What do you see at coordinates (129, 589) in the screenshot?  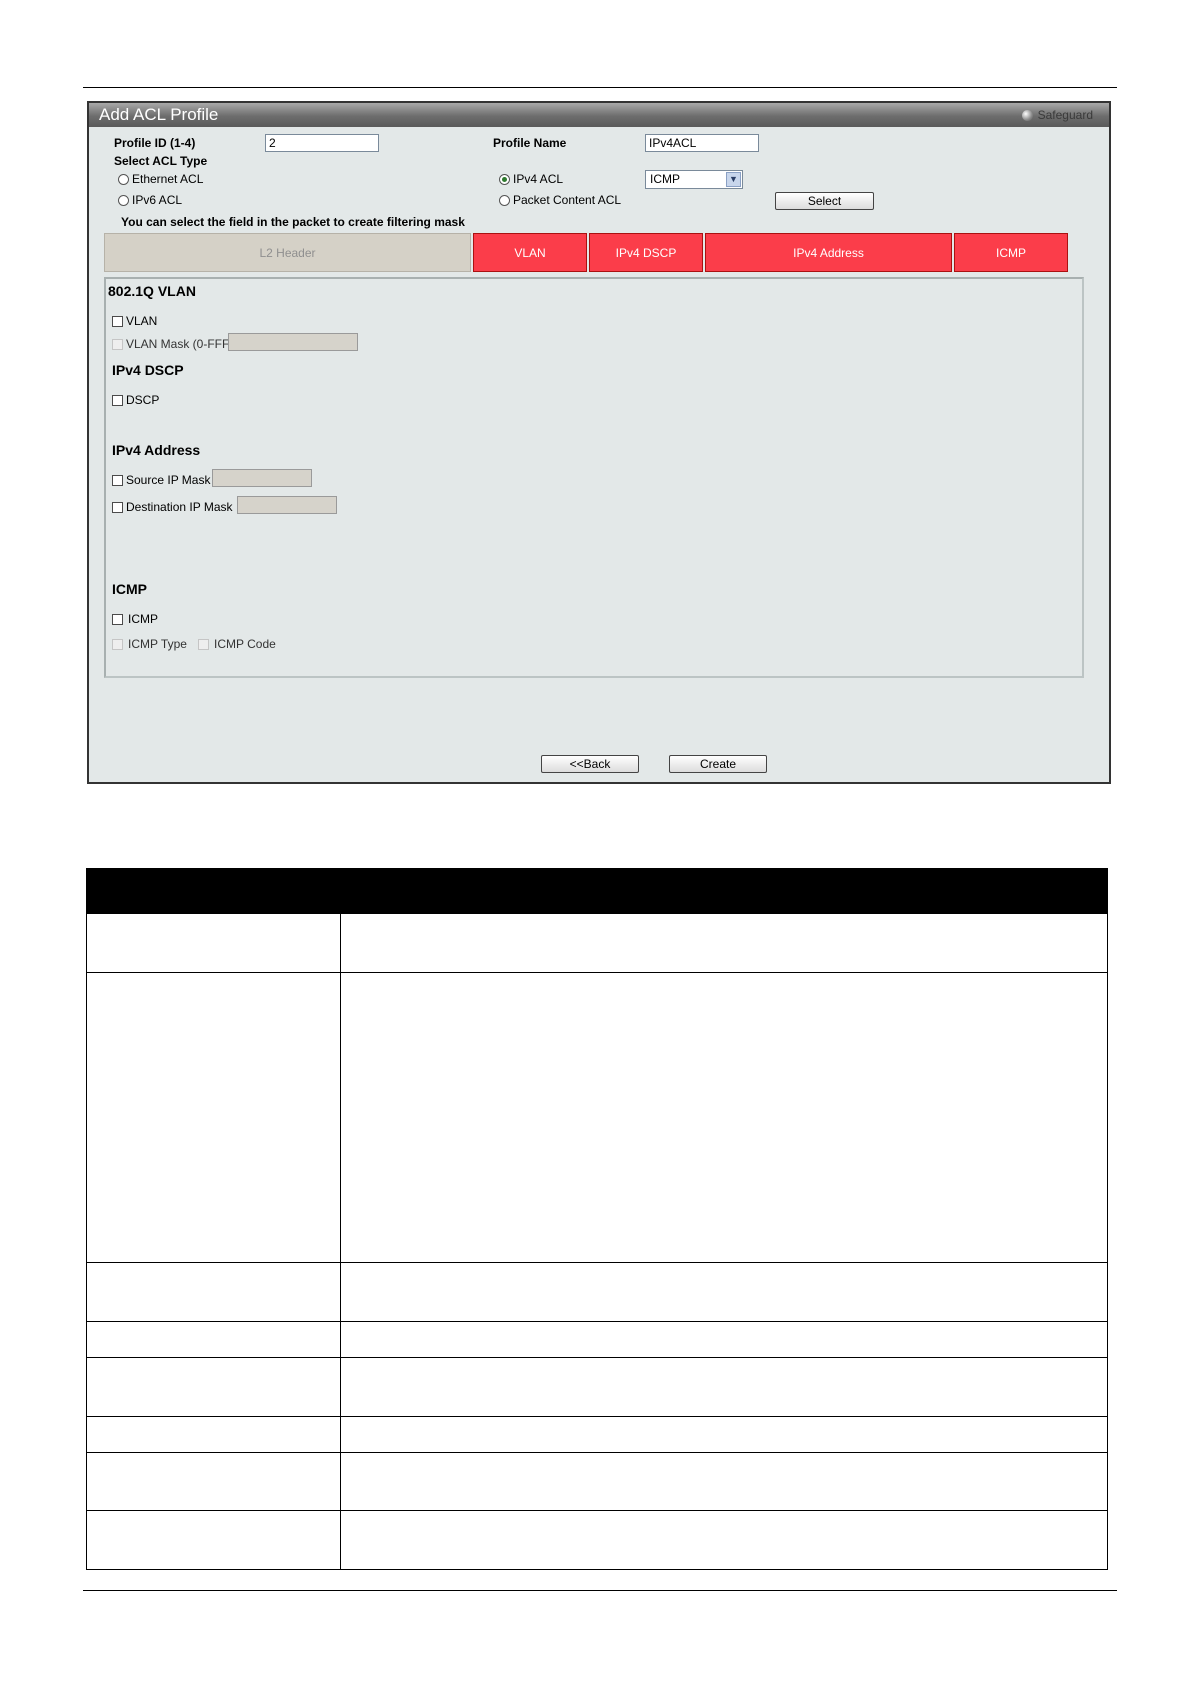 I see `section-title-icmp: ICMP` at bounding box center [129, 589].